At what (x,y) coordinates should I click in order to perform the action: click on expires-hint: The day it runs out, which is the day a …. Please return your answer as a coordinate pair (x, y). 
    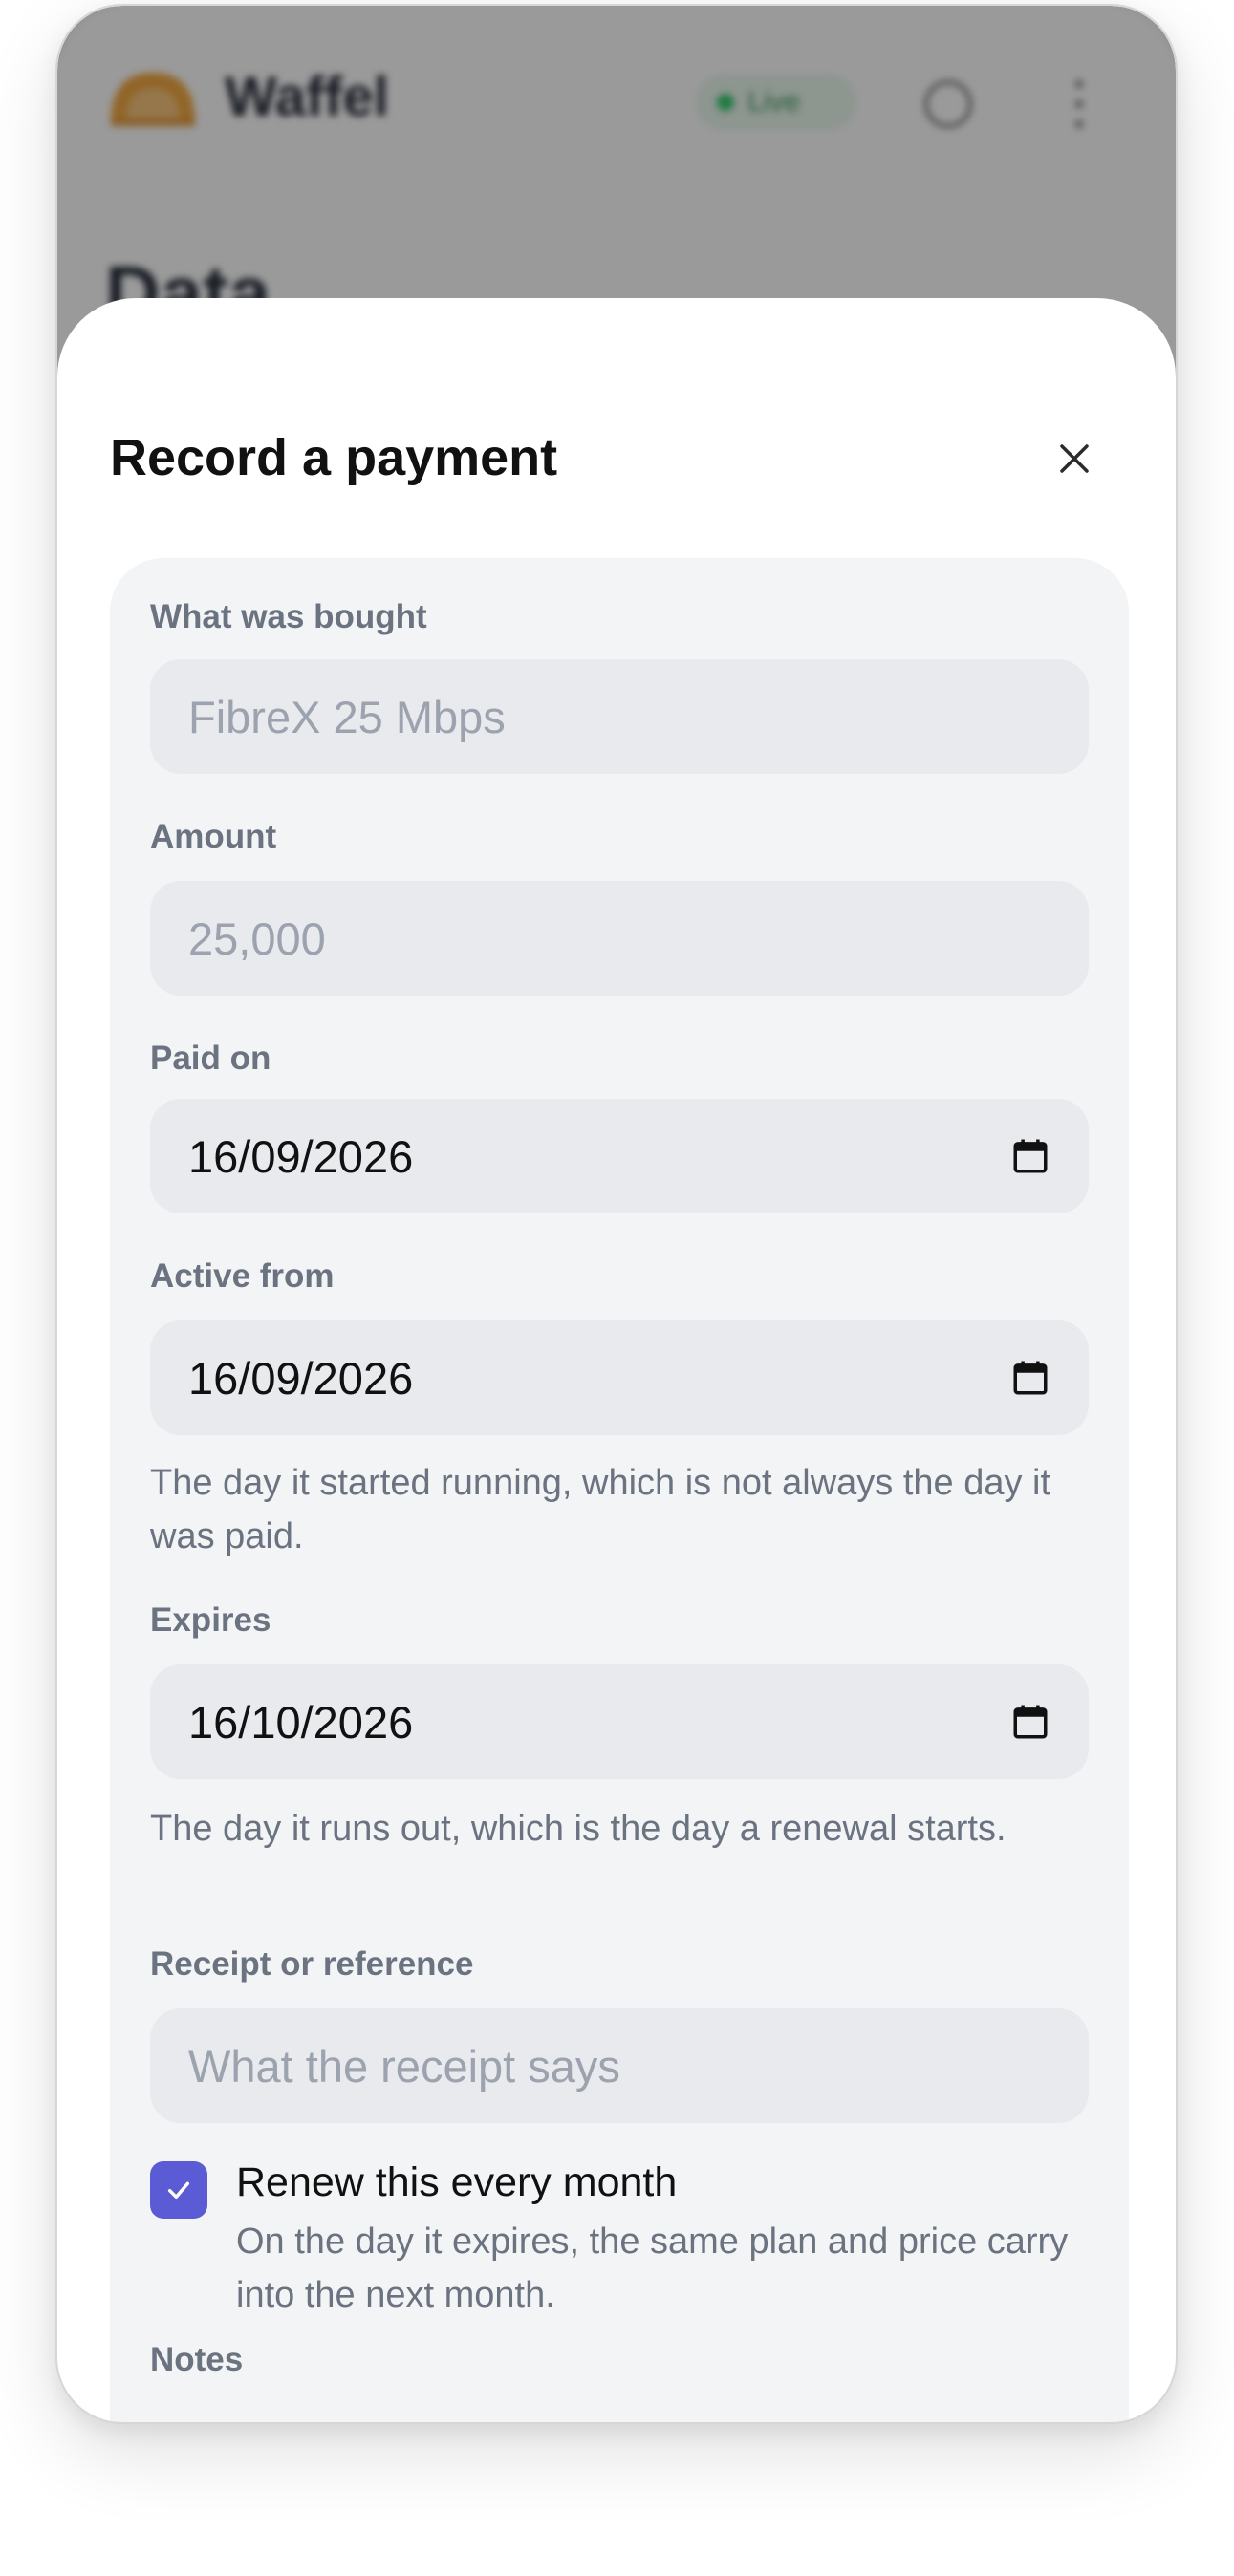
    Looking at the image, I should click on (578, 1829).